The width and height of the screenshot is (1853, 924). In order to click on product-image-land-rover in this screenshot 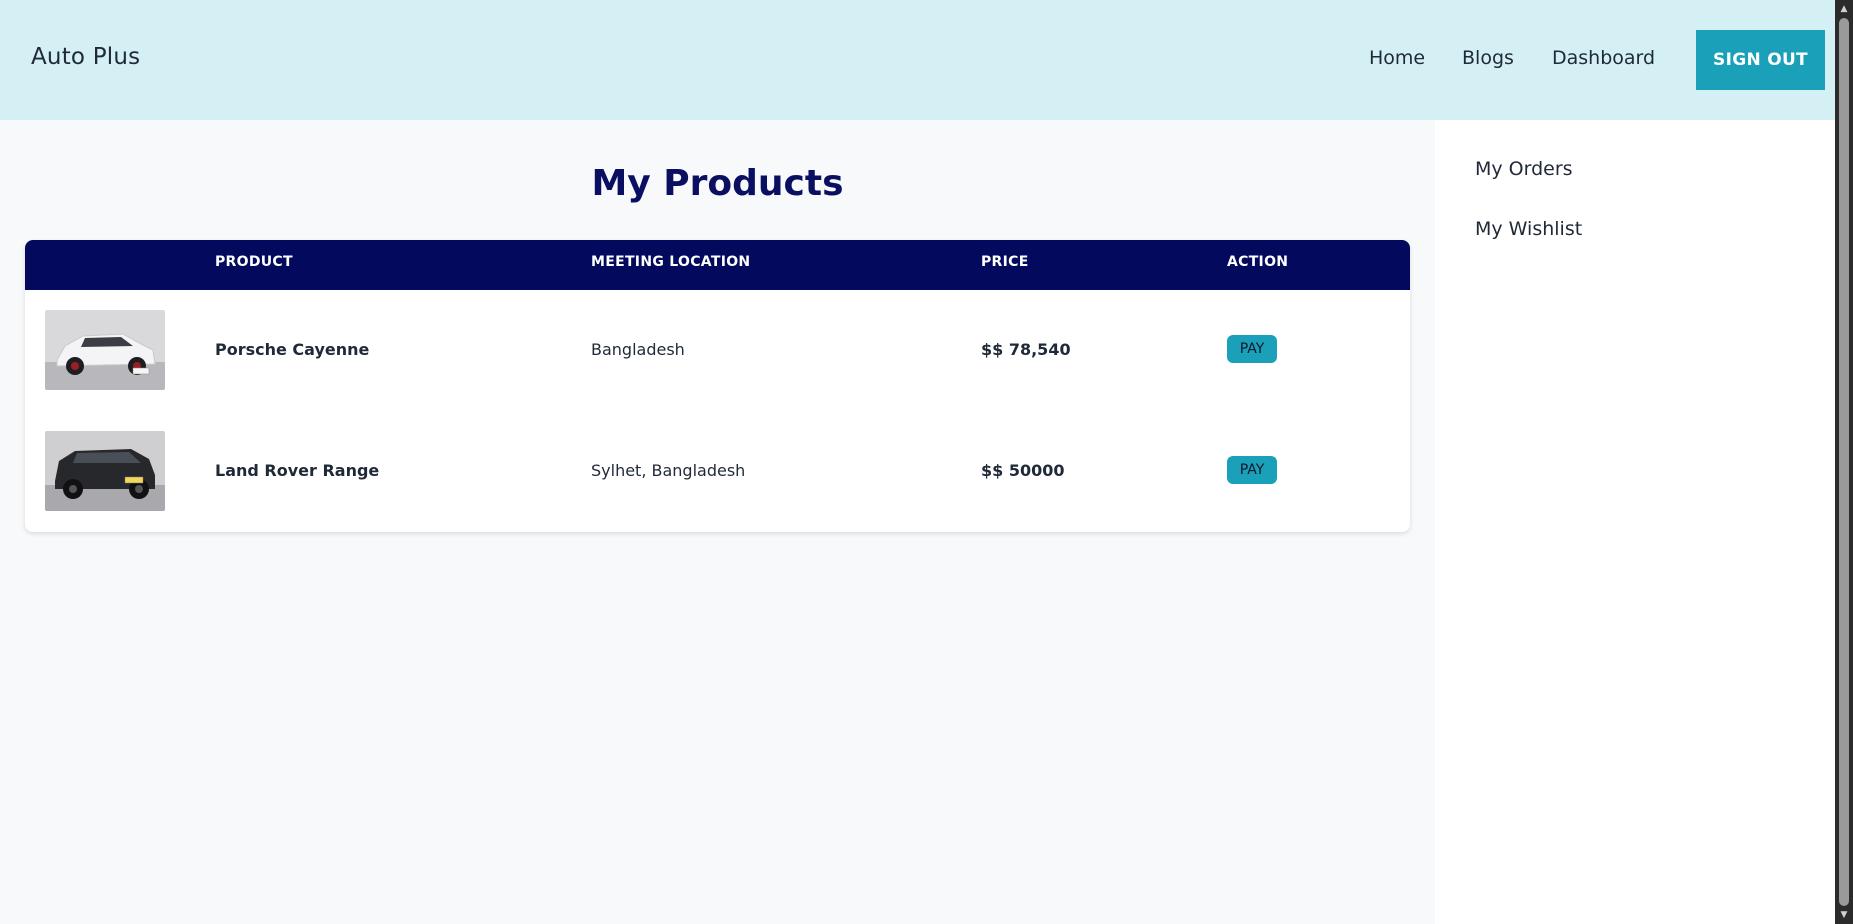, I will do `click(105, 471)`.